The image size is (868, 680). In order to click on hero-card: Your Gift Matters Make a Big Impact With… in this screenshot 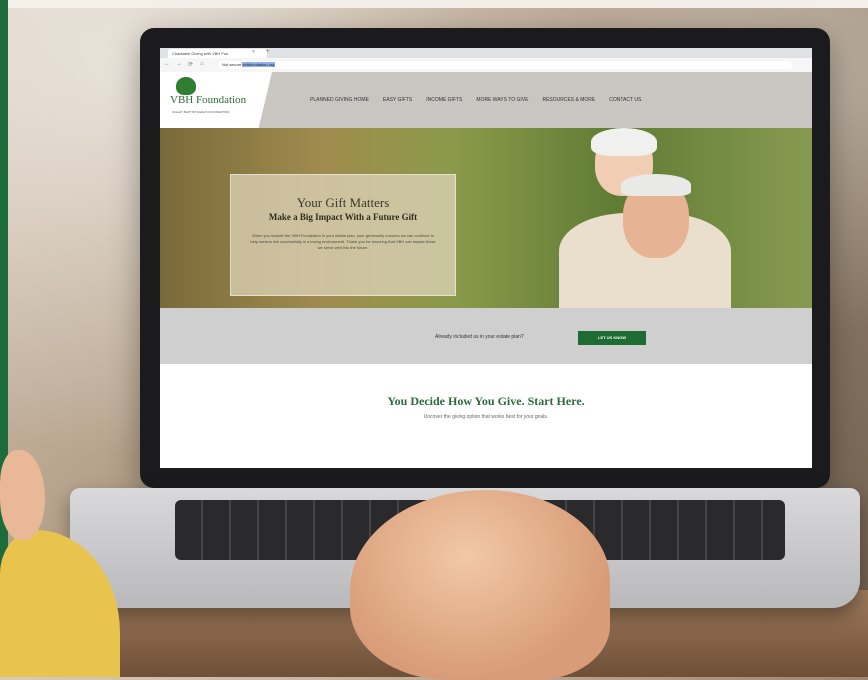, I will do `click(343, 235)`.